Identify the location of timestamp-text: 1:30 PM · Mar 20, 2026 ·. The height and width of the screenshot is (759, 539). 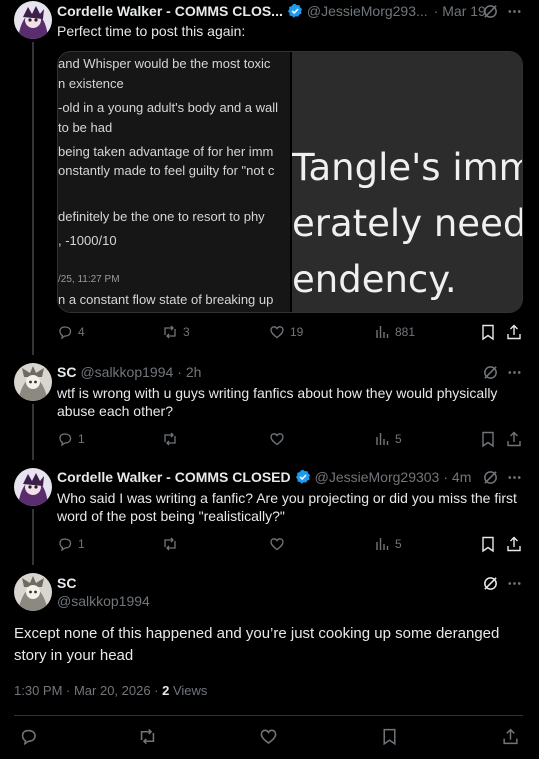
(88, 690).